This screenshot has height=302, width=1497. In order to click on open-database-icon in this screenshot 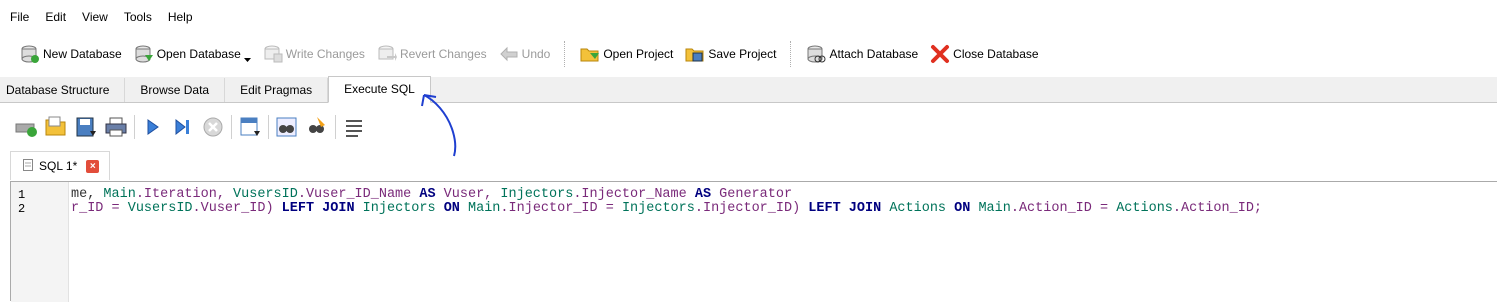, I will do `click(144, 54)`.